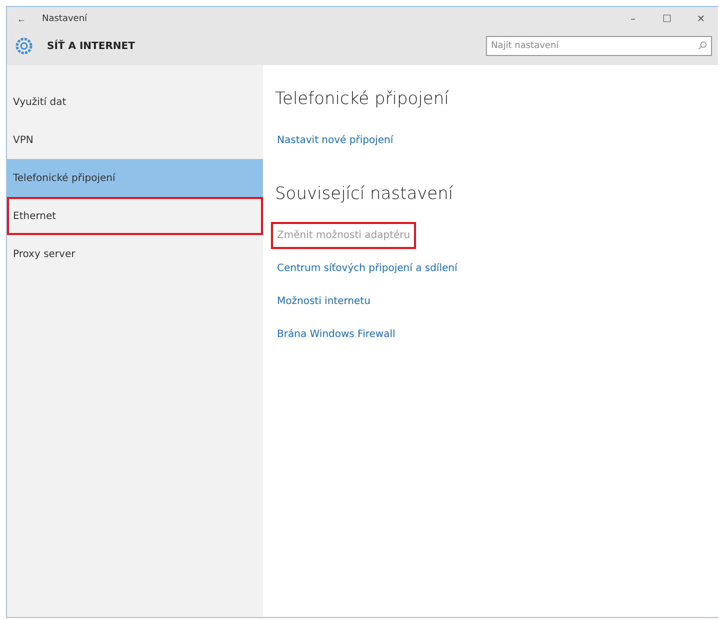 This screenshot has width=719, height=620. Describe the element at coordinates (702, 45) in the screenshot. I see `search-icon` at that location.